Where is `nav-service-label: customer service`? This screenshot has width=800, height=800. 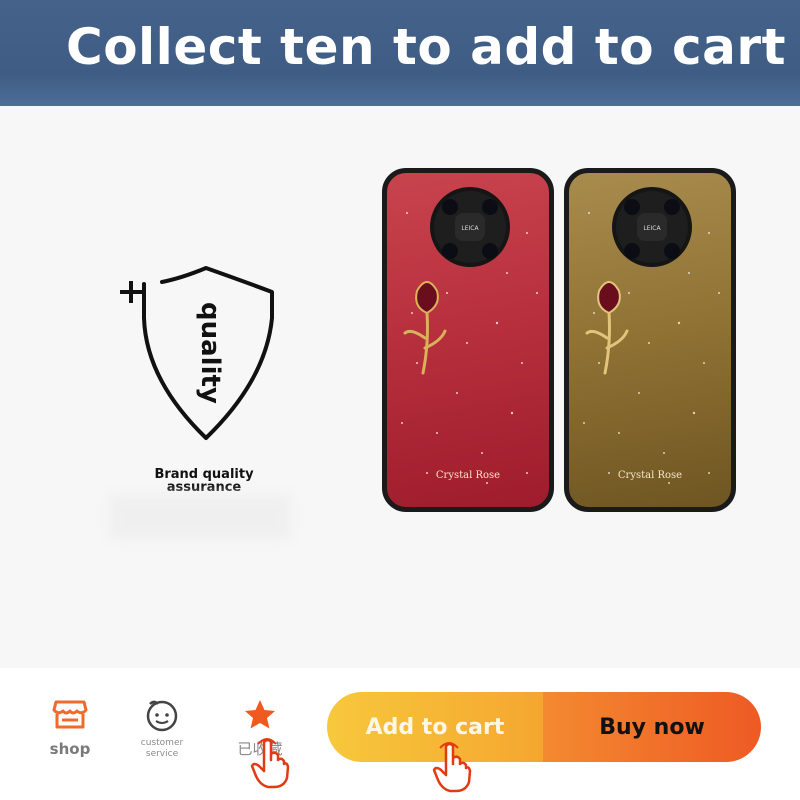
nav-service-label: customer service is located at coordinates (162, 748).